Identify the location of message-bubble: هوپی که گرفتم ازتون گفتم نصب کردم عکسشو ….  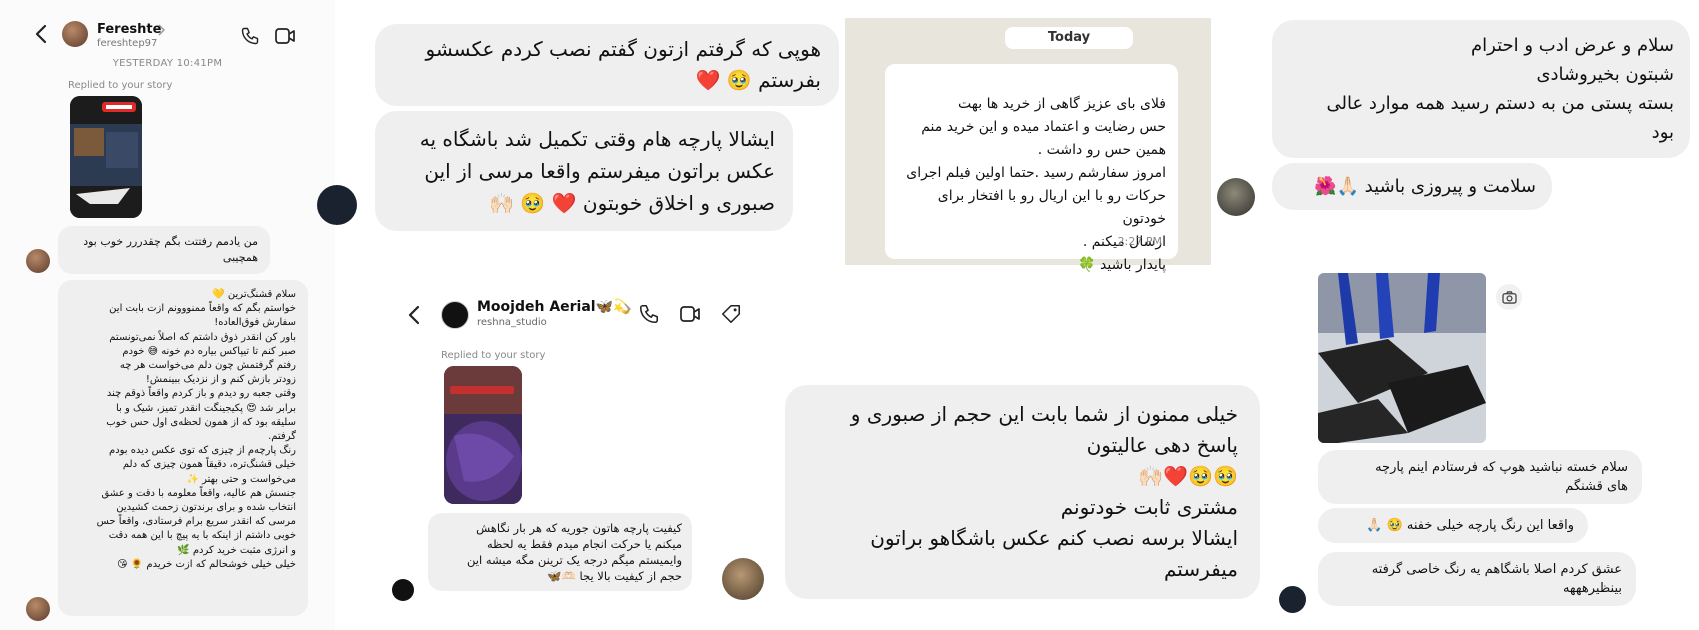
(607, 65).